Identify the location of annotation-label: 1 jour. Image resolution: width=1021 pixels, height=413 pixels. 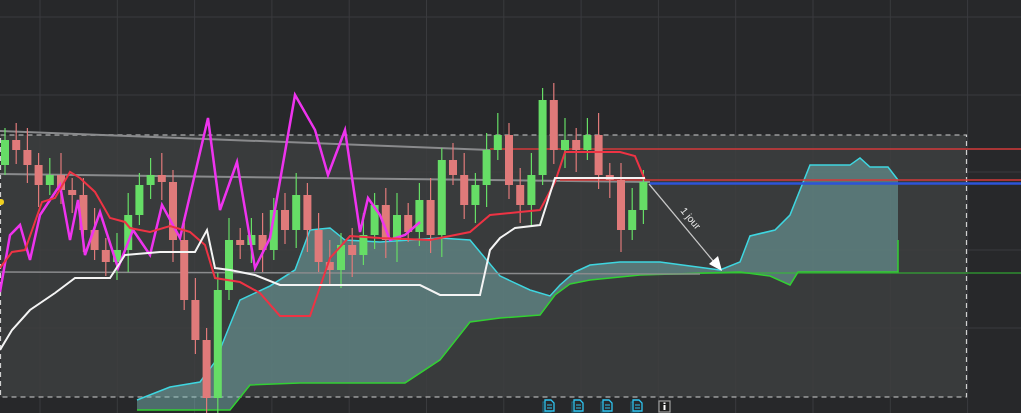
(690, 218).